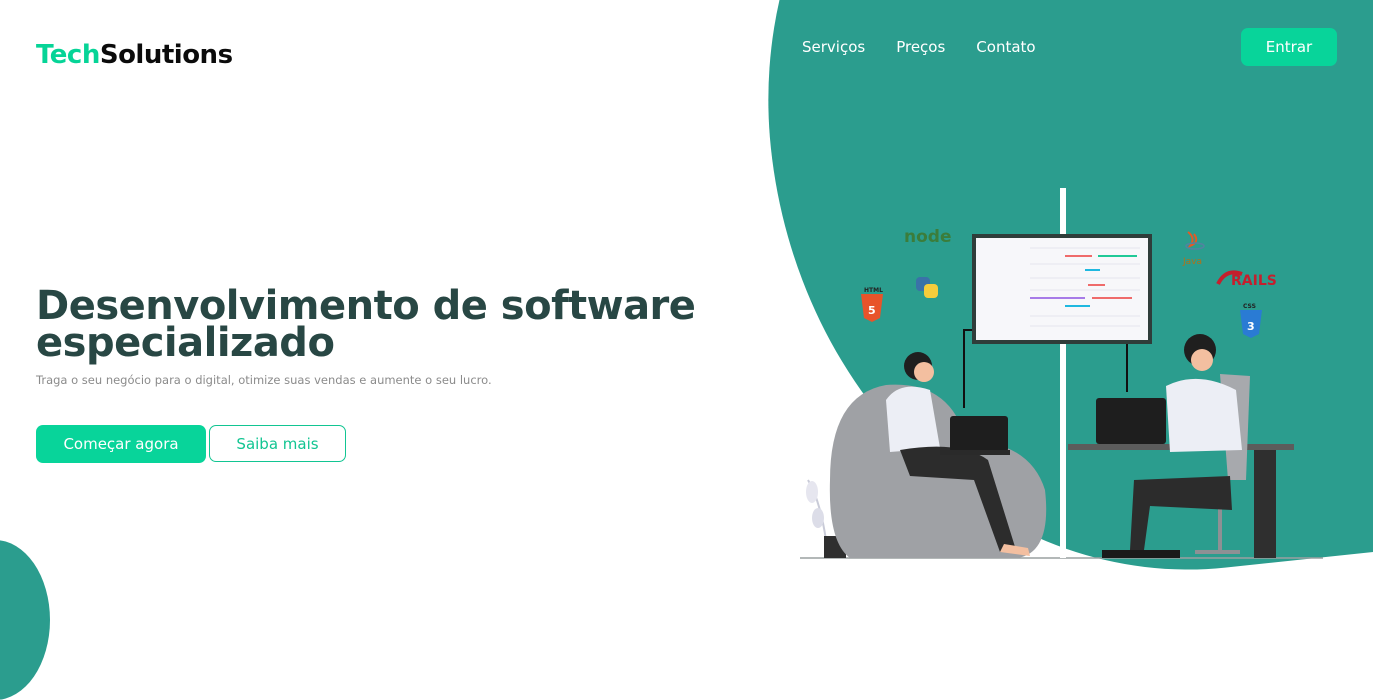 This screenshot has width=1373, height=700. I want to click on nav-item-contato: Contato, so click(1005, 47).